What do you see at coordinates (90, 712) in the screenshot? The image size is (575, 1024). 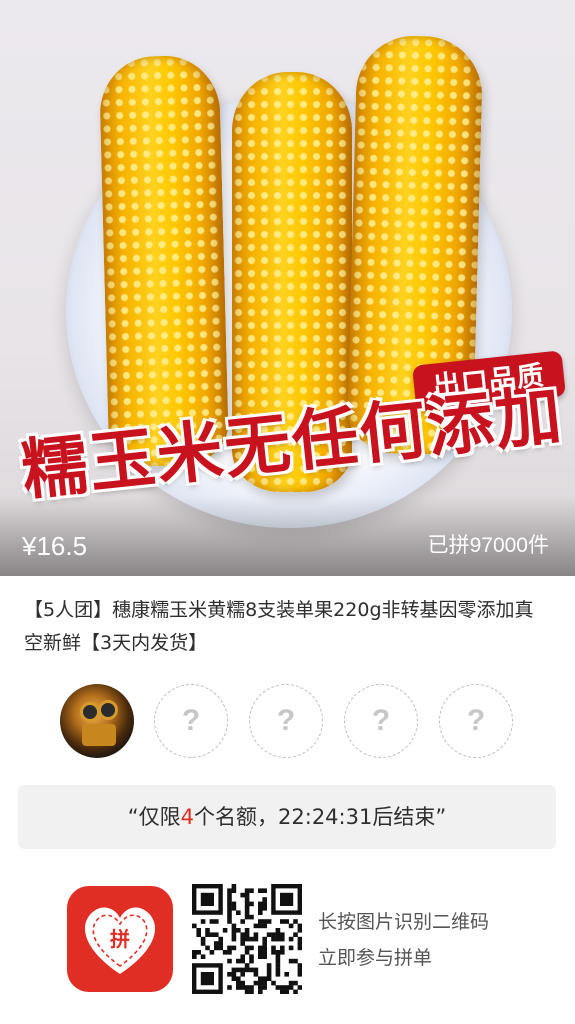 I see `robot-eye` at bounding box center [90, 712].